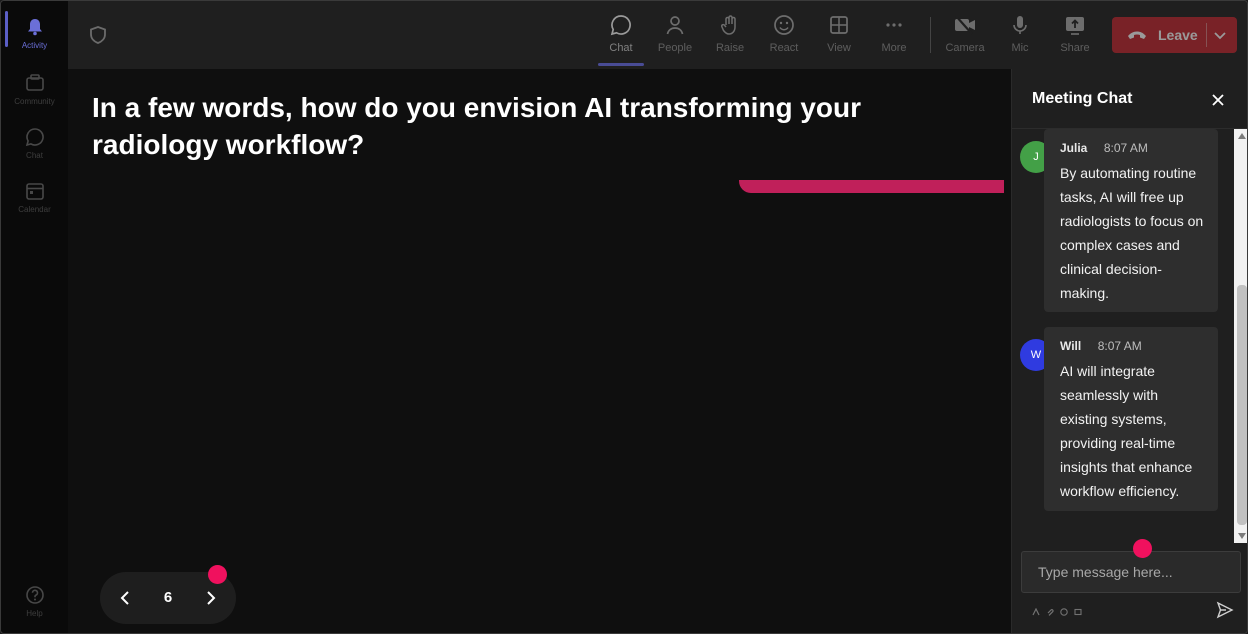 The image size is (1248, 634). Describe the element at coordinates (784, 25) in the screenshot. I see `smiley-icon` at that location.